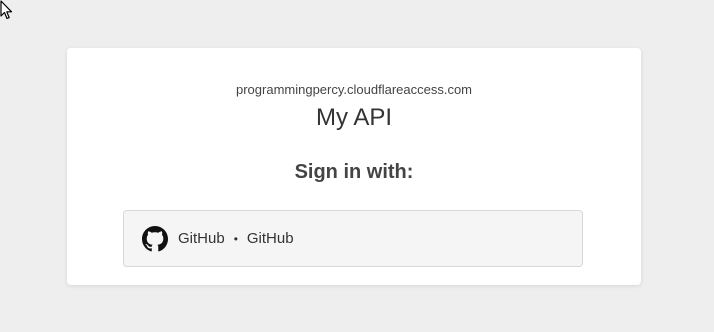 This screenshot has width=714, height=332. Describe the element at coordinates (270, 238) in the screenshot. I see `provider-name: GitHub` at that location.